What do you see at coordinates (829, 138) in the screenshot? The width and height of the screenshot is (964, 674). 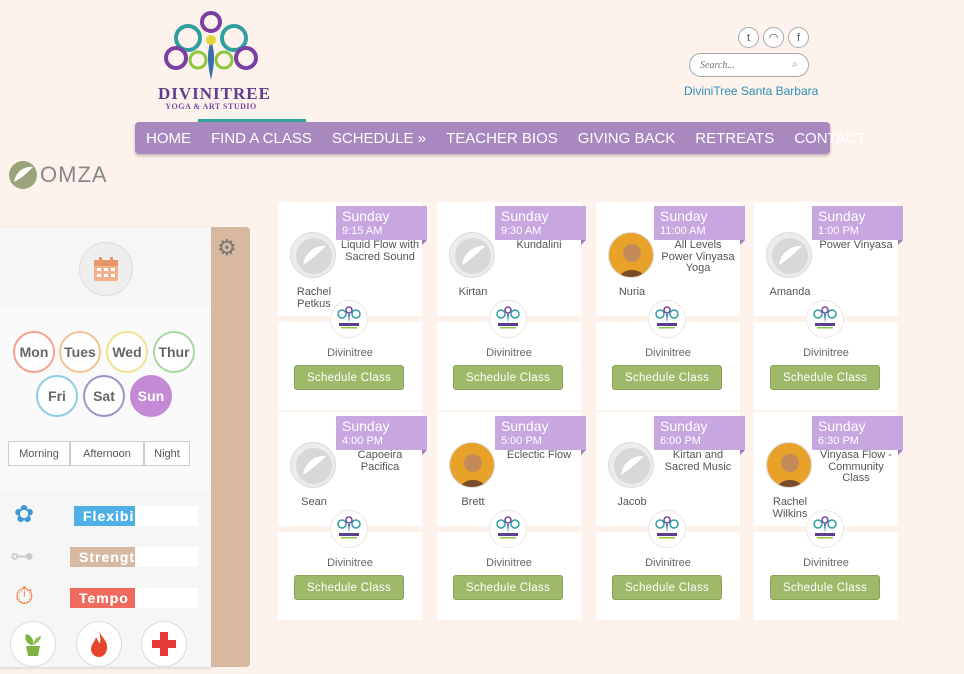 I see `nav-contact: CONTACT` at bounding box center [829, 138].